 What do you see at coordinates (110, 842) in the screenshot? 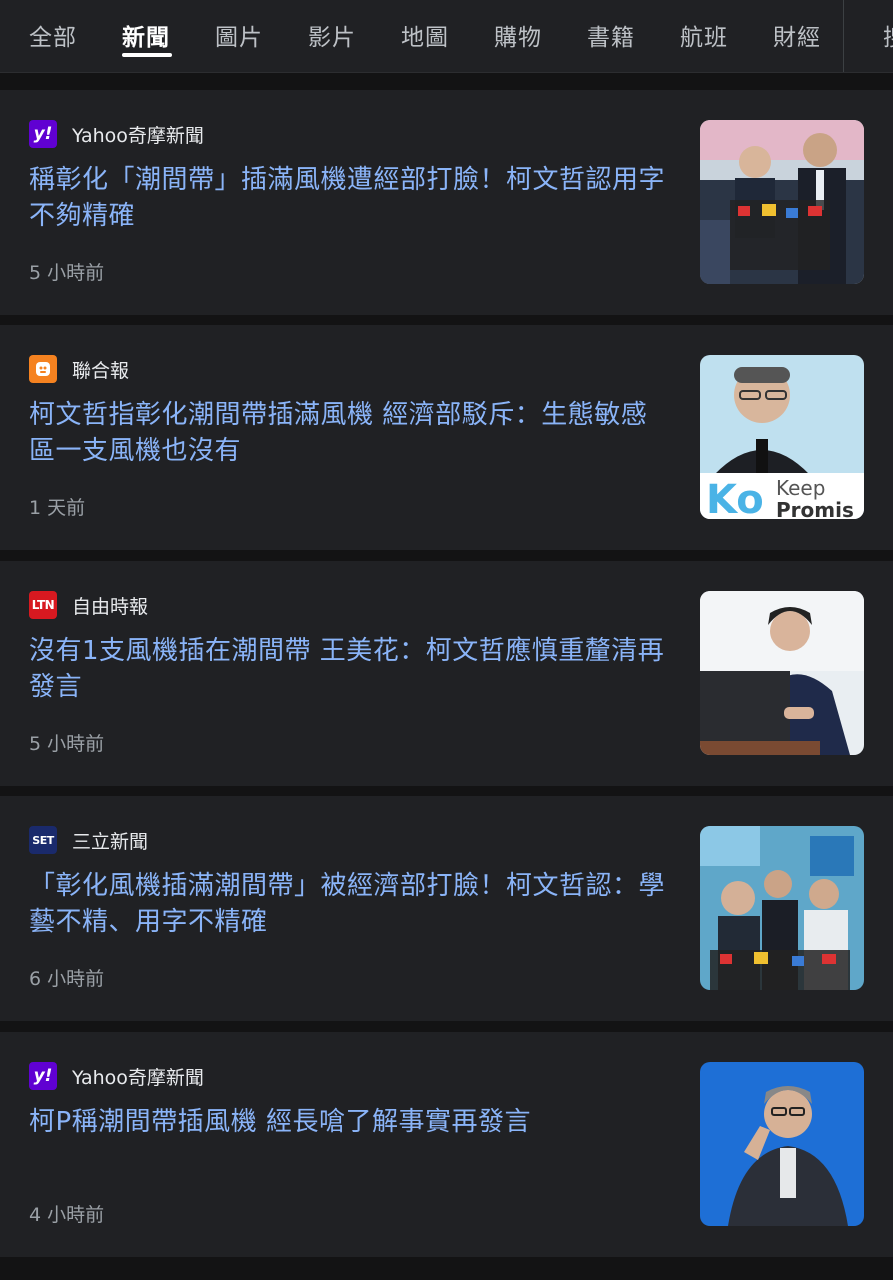
I see `source-name: 三立新聞` at bounding box center [110, 842].